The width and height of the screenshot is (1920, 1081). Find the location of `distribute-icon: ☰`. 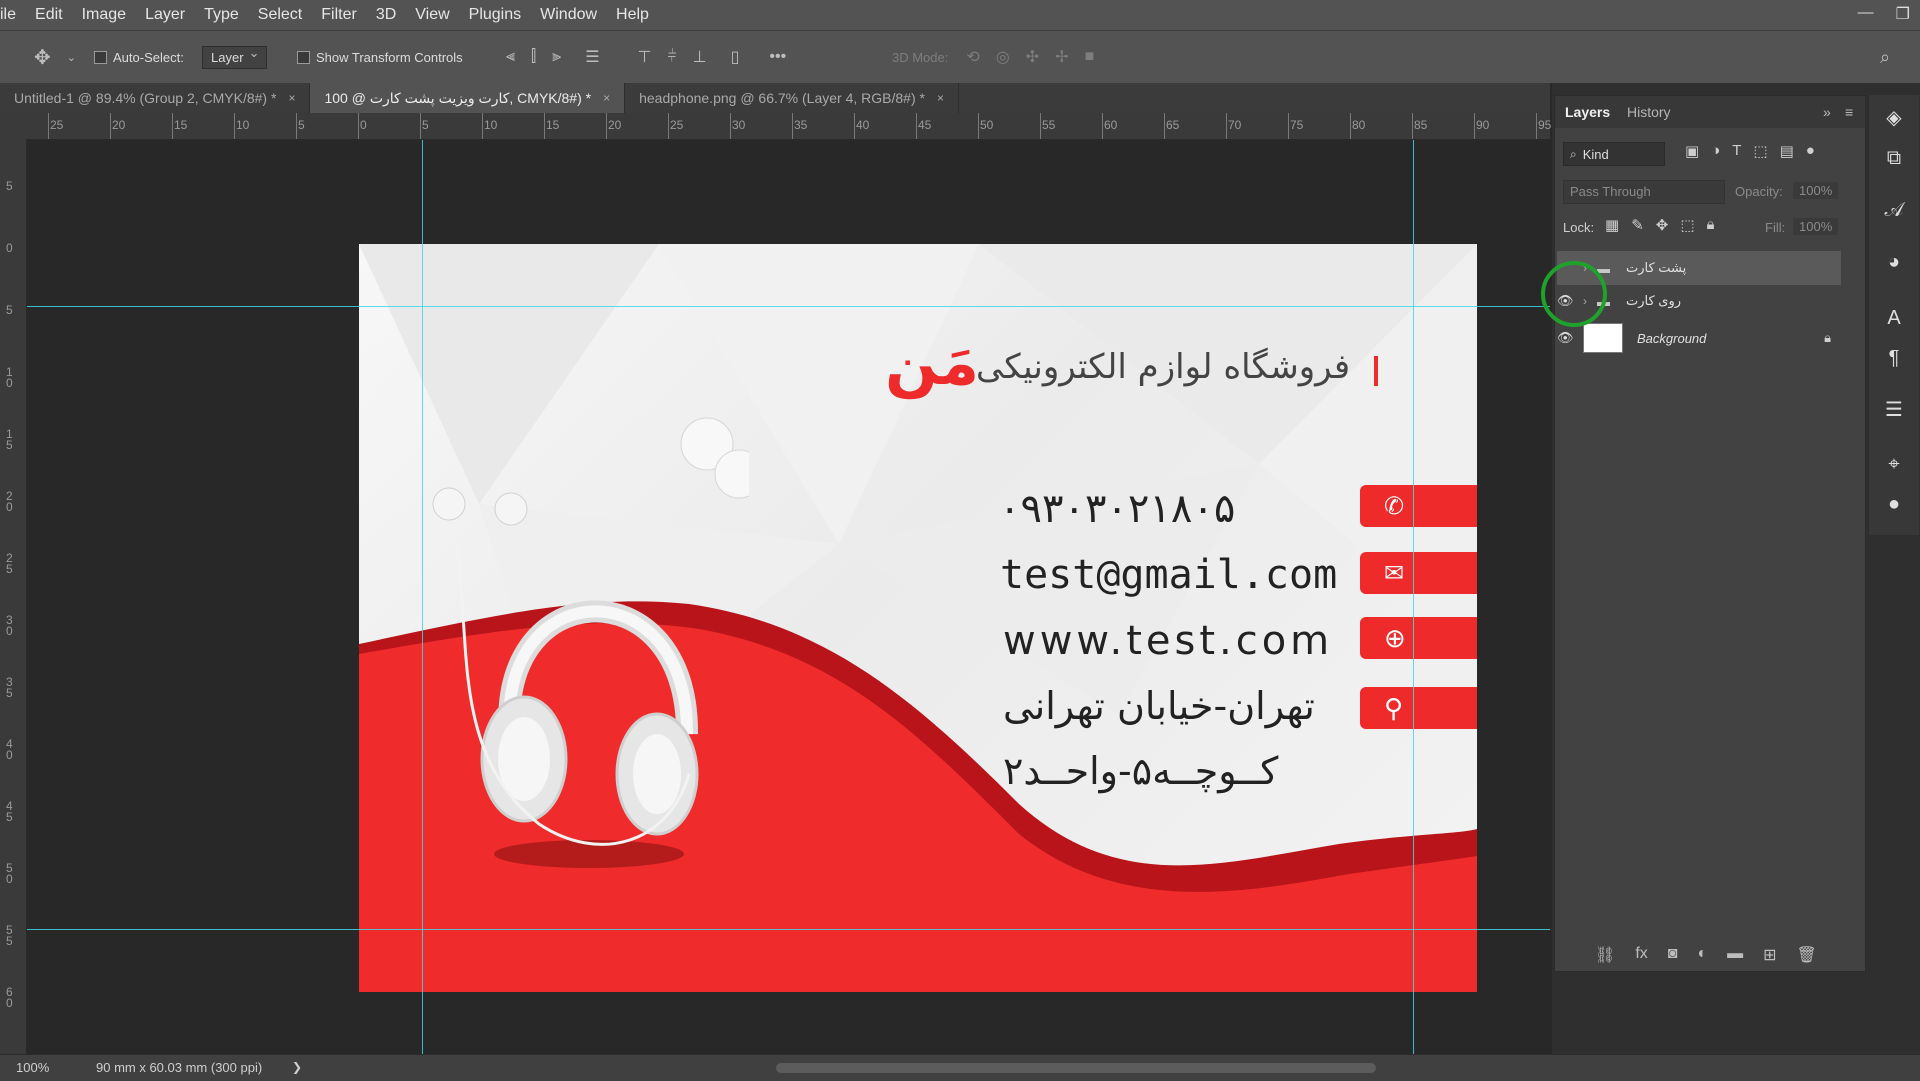

distribute-icon: ☰ is located at coordinates (592, 57).